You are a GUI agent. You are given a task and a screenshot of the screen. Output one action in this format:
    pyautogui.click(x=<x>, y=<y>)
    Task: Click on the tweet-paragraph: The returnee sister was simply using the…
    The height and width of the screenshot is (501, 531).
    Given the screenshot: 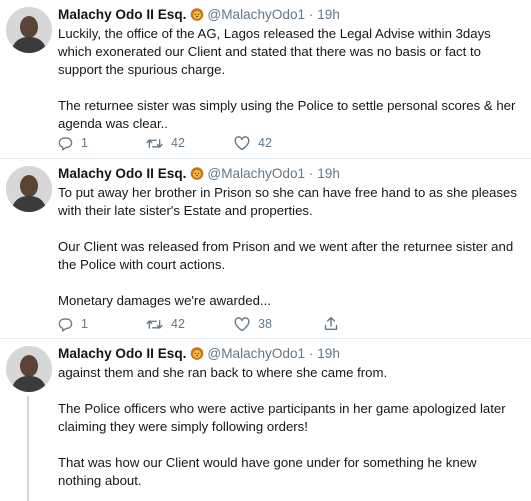 What is the action you would take?
    pyautogui.click(x=287, y=114)
    